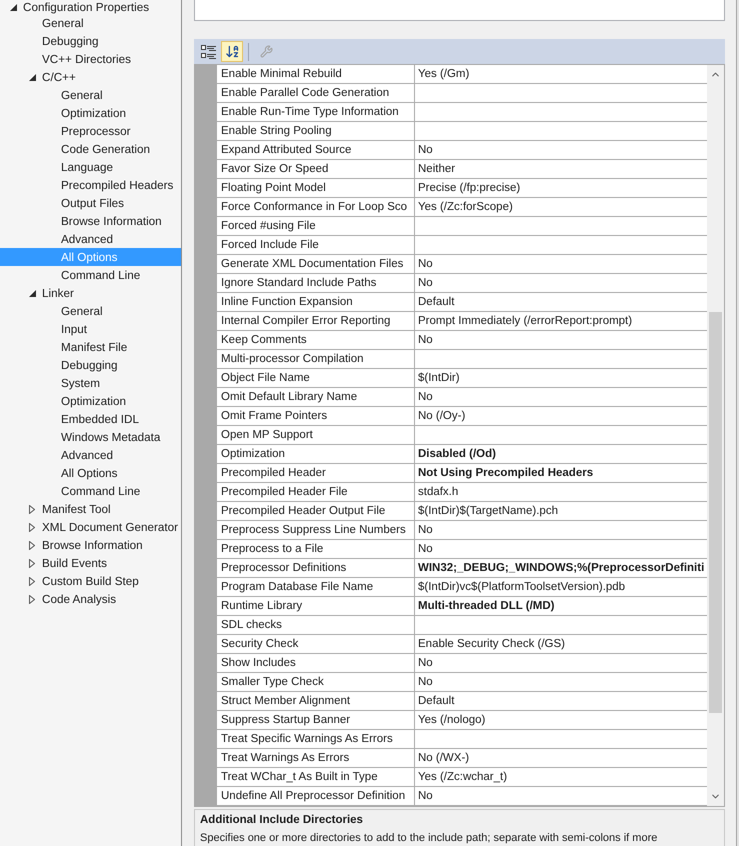 The width and height of the screenshot is (739, 846). Describe the element at coordinates (316, 245) in the screenshot. I see `property-name: Forced Include File` at that location.